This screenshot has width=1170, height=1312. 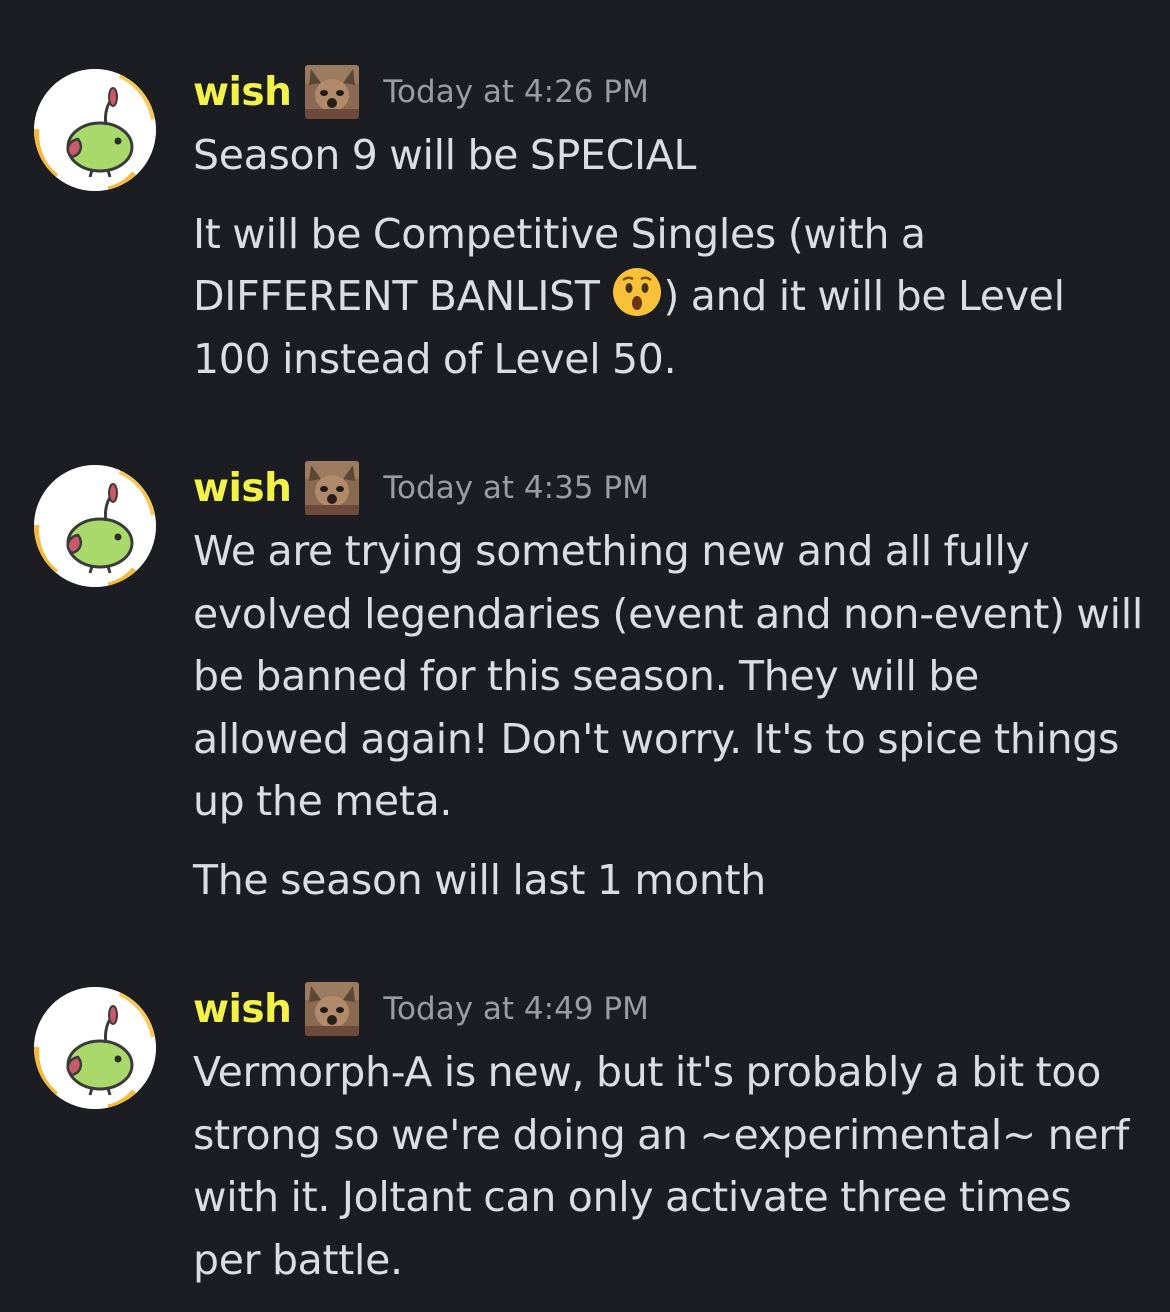 What do you see at coordinates (445, 155) in the screenshot?
I see `message-text: Season 9 will be SPECIAL` at bounding box center [445, 155].